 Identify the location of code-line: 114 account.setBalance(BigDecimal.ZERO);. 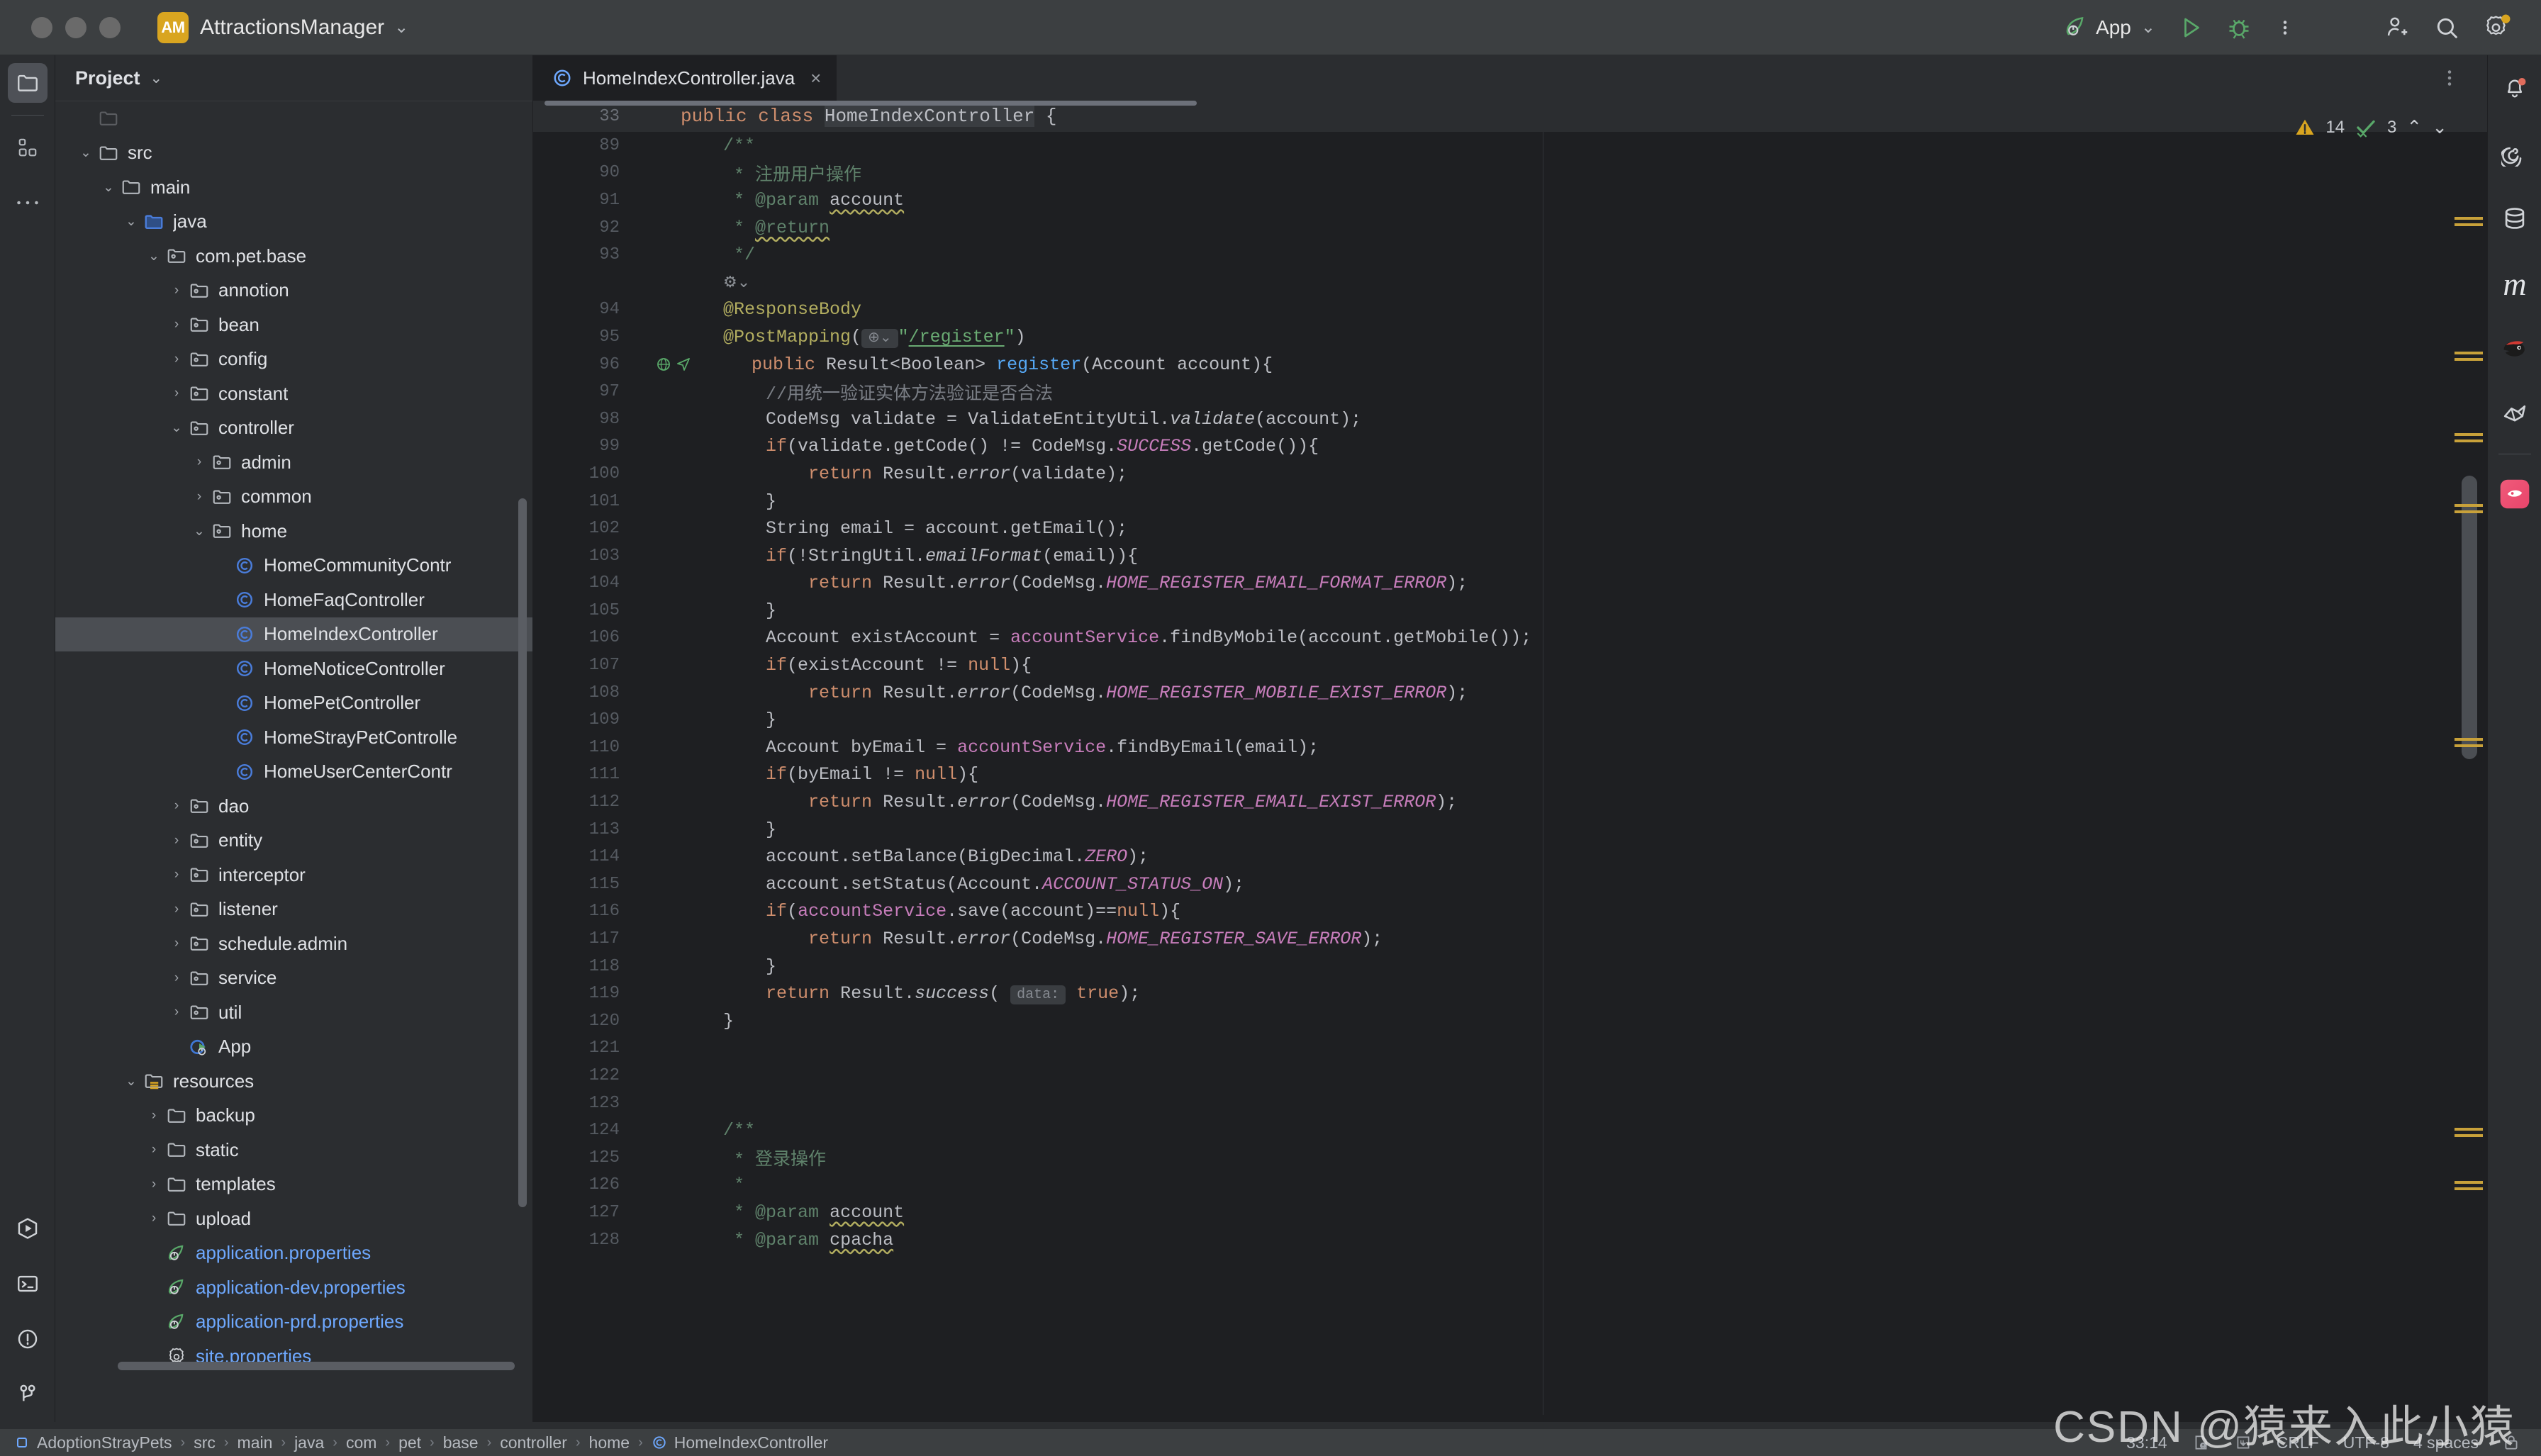
(1510, 856).